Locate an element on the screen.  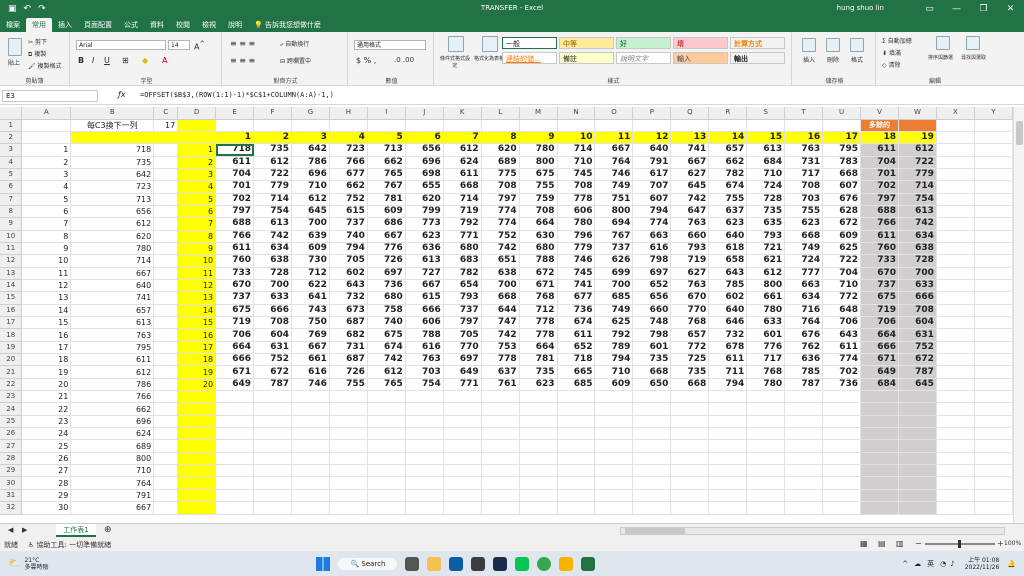
cell: 631 is located at coordinates (917, 335).